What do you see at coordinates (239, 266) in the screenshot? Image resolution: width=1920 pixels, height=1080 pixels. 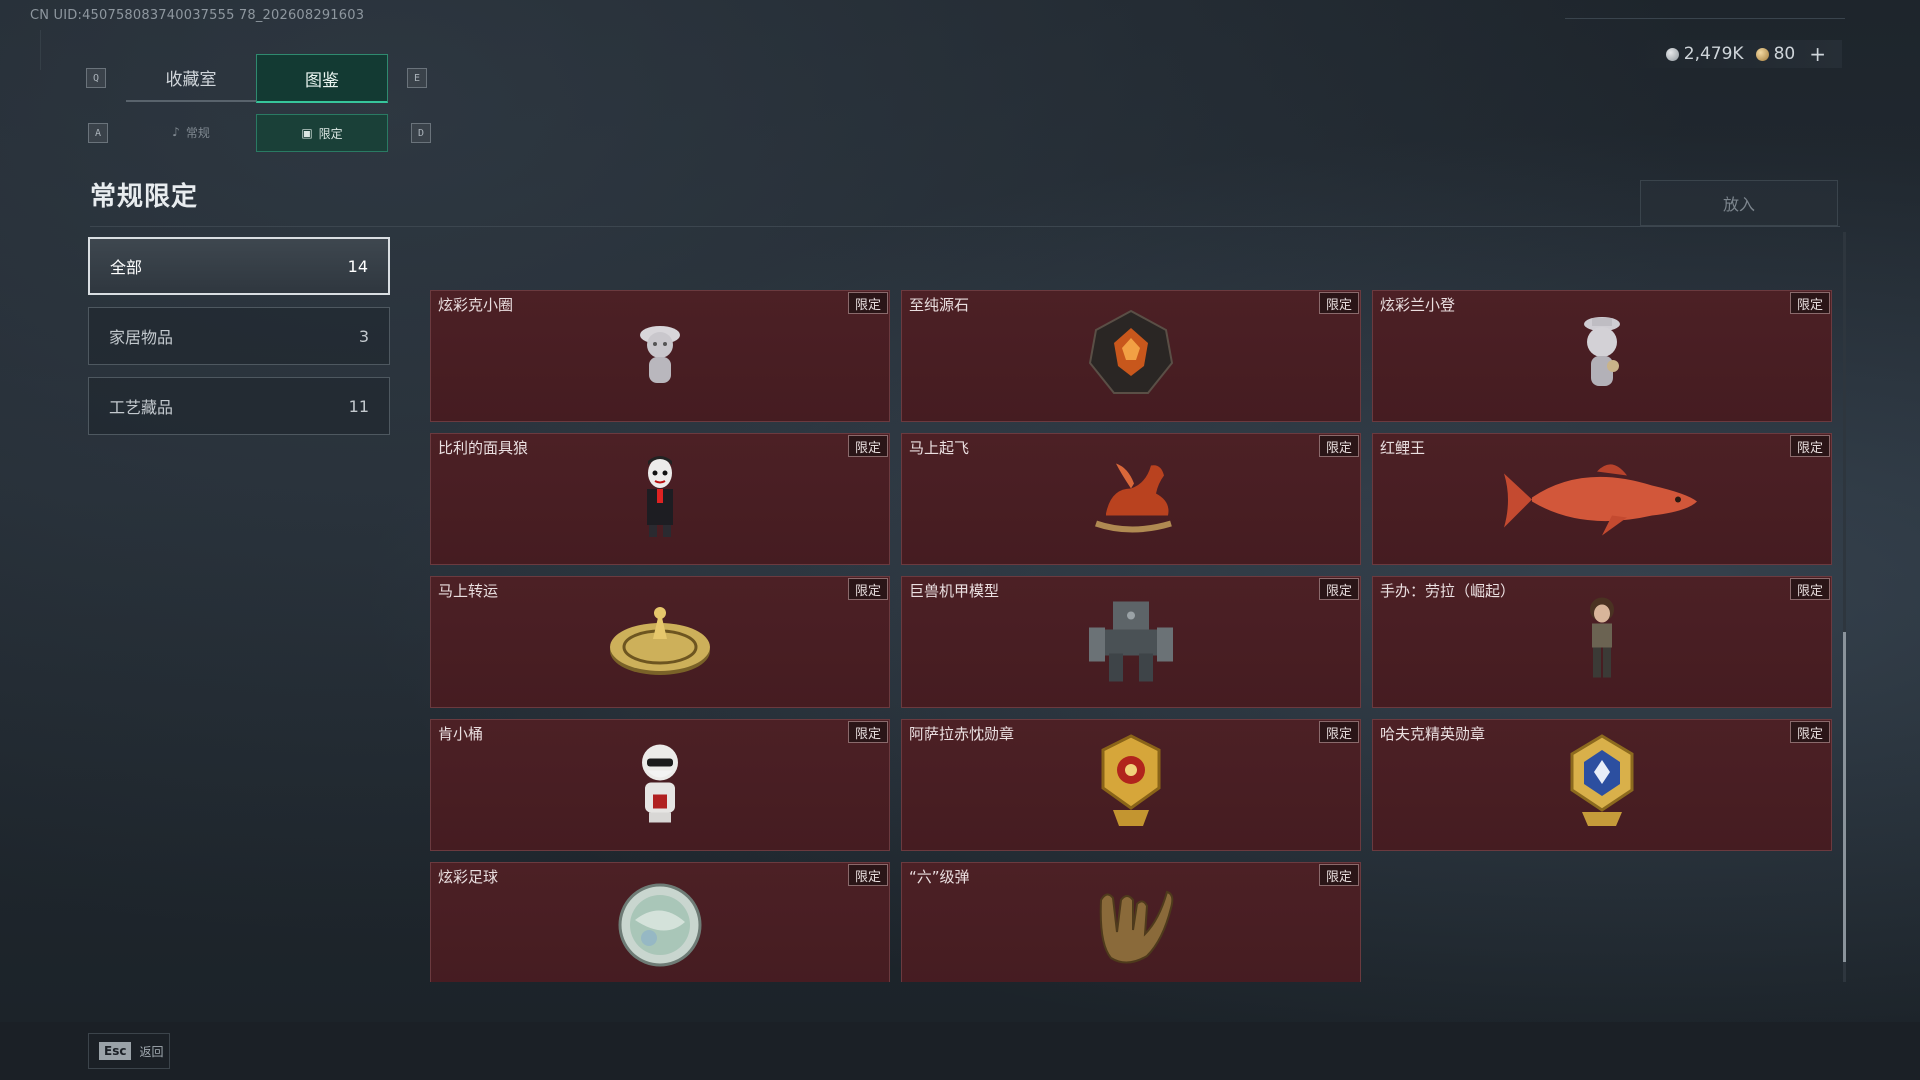 I see `category-all: 全部 14` at bounding box center [239, 266].